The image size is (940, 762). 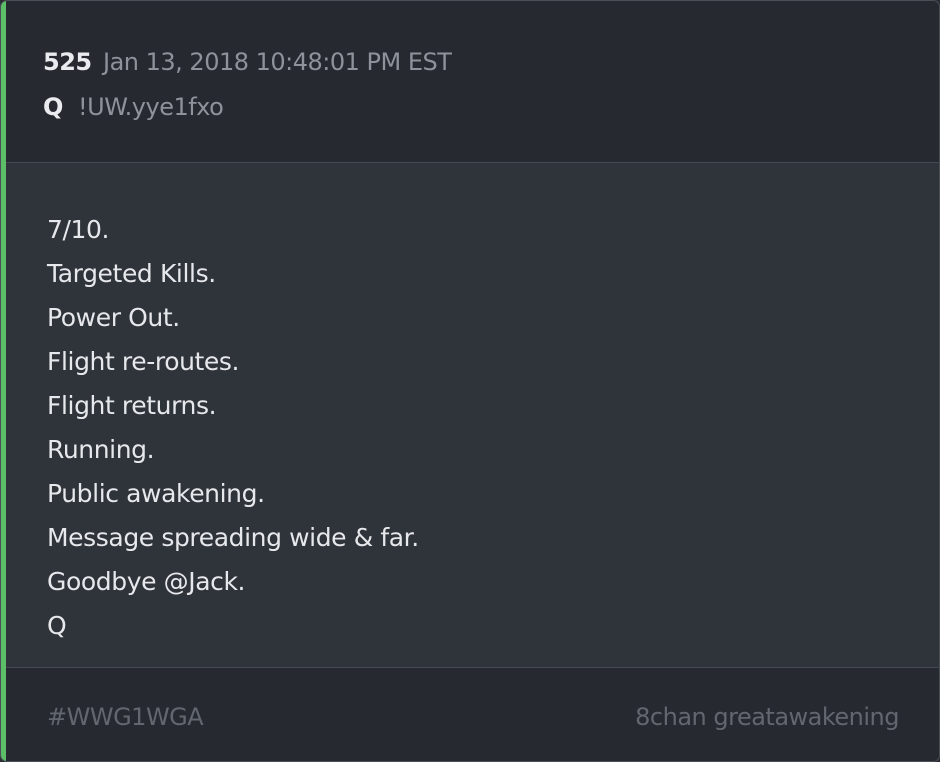 I want to click on source-link: 8chan greatawakening, so click(x=767, y=717).